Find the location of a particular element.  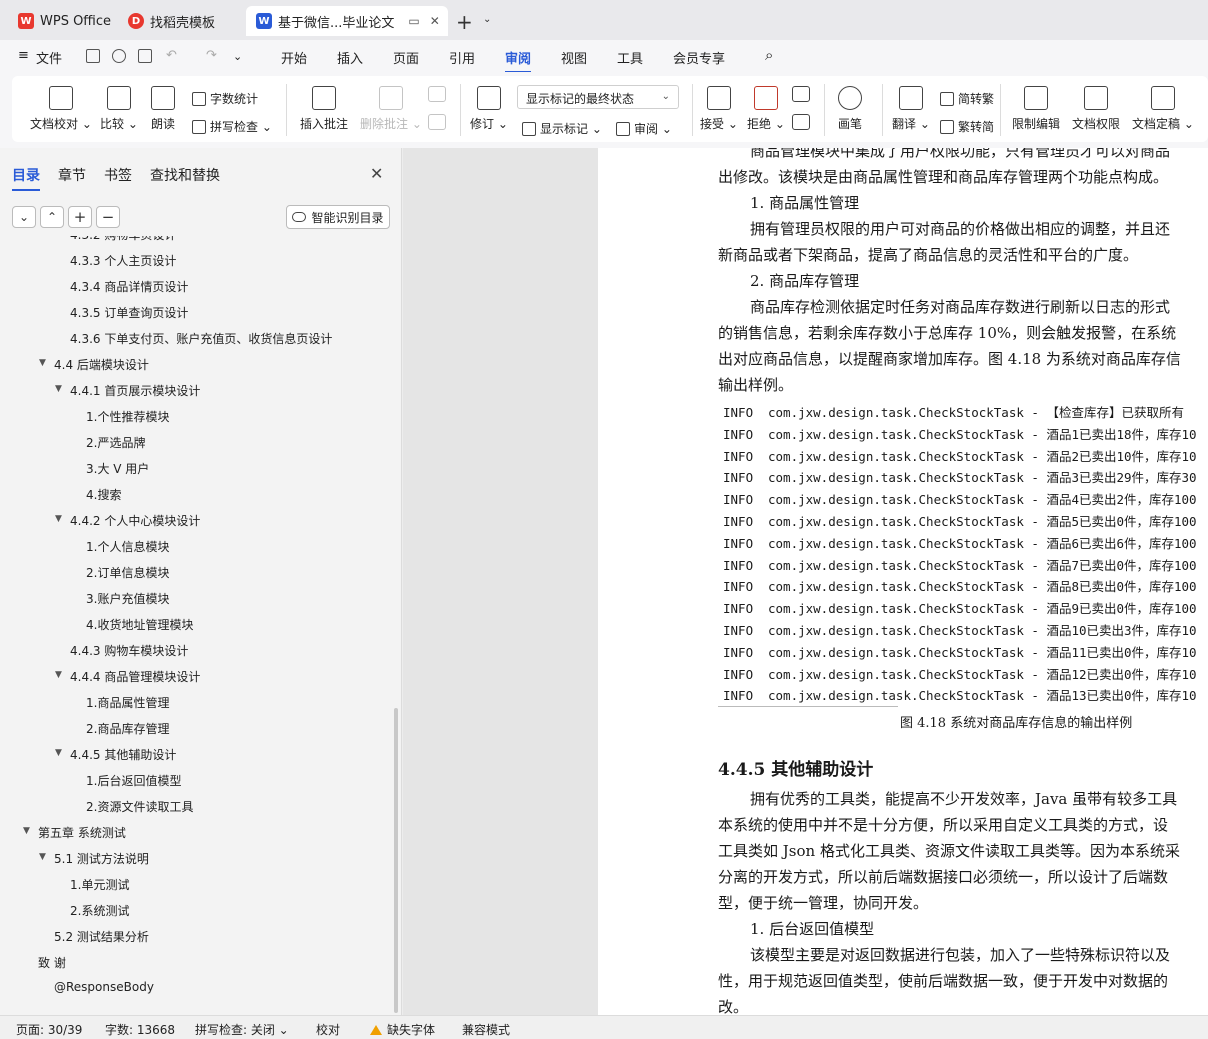

tab-sections: 章节 is located at coordinates (72, 175).